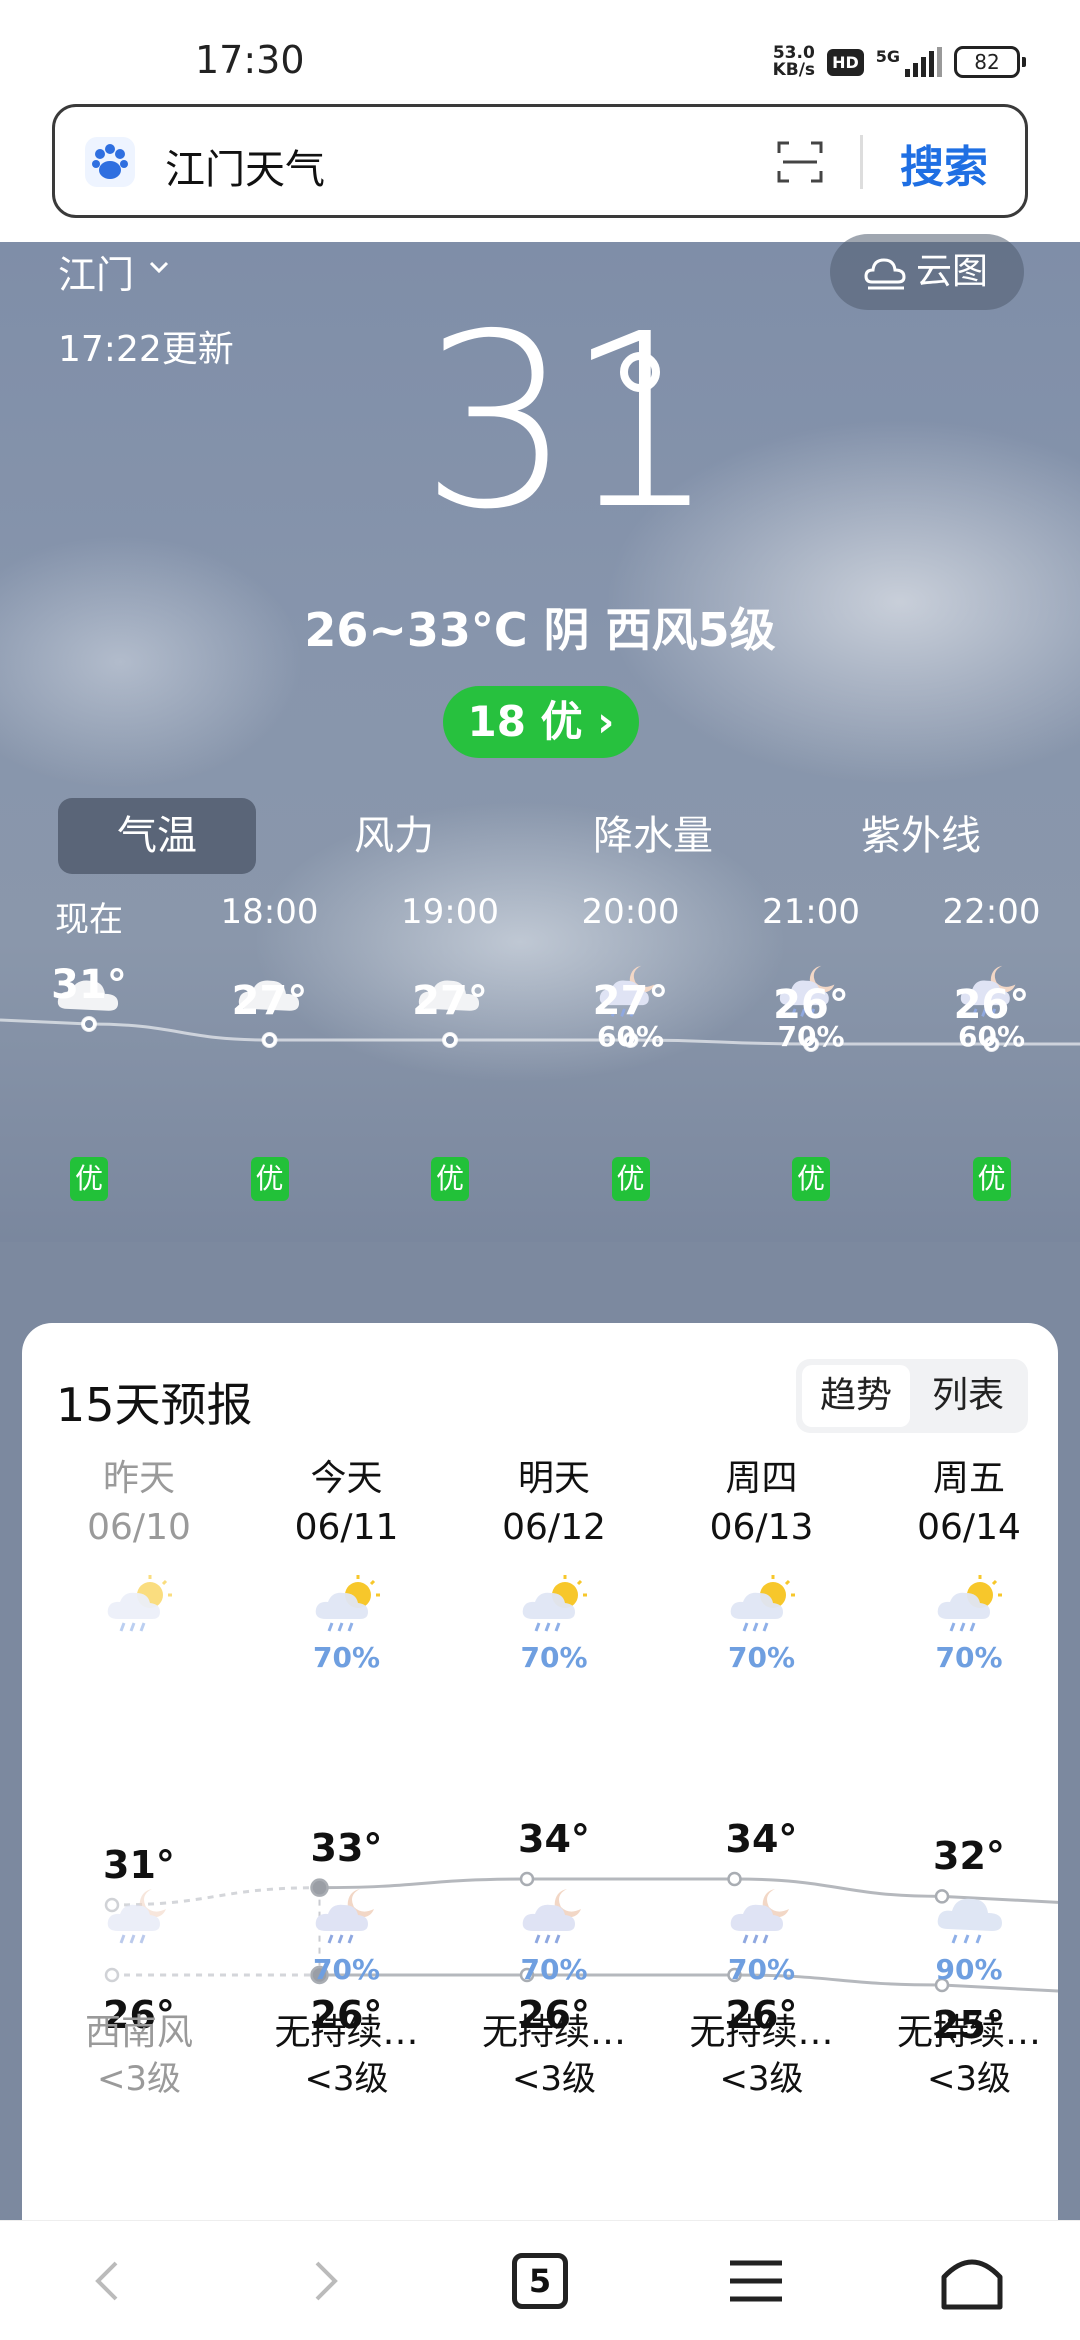 The width and height of the screenshot is (1080, 2340). I want to click on hourly-precip-chance: 60%, so click(630, 1036).